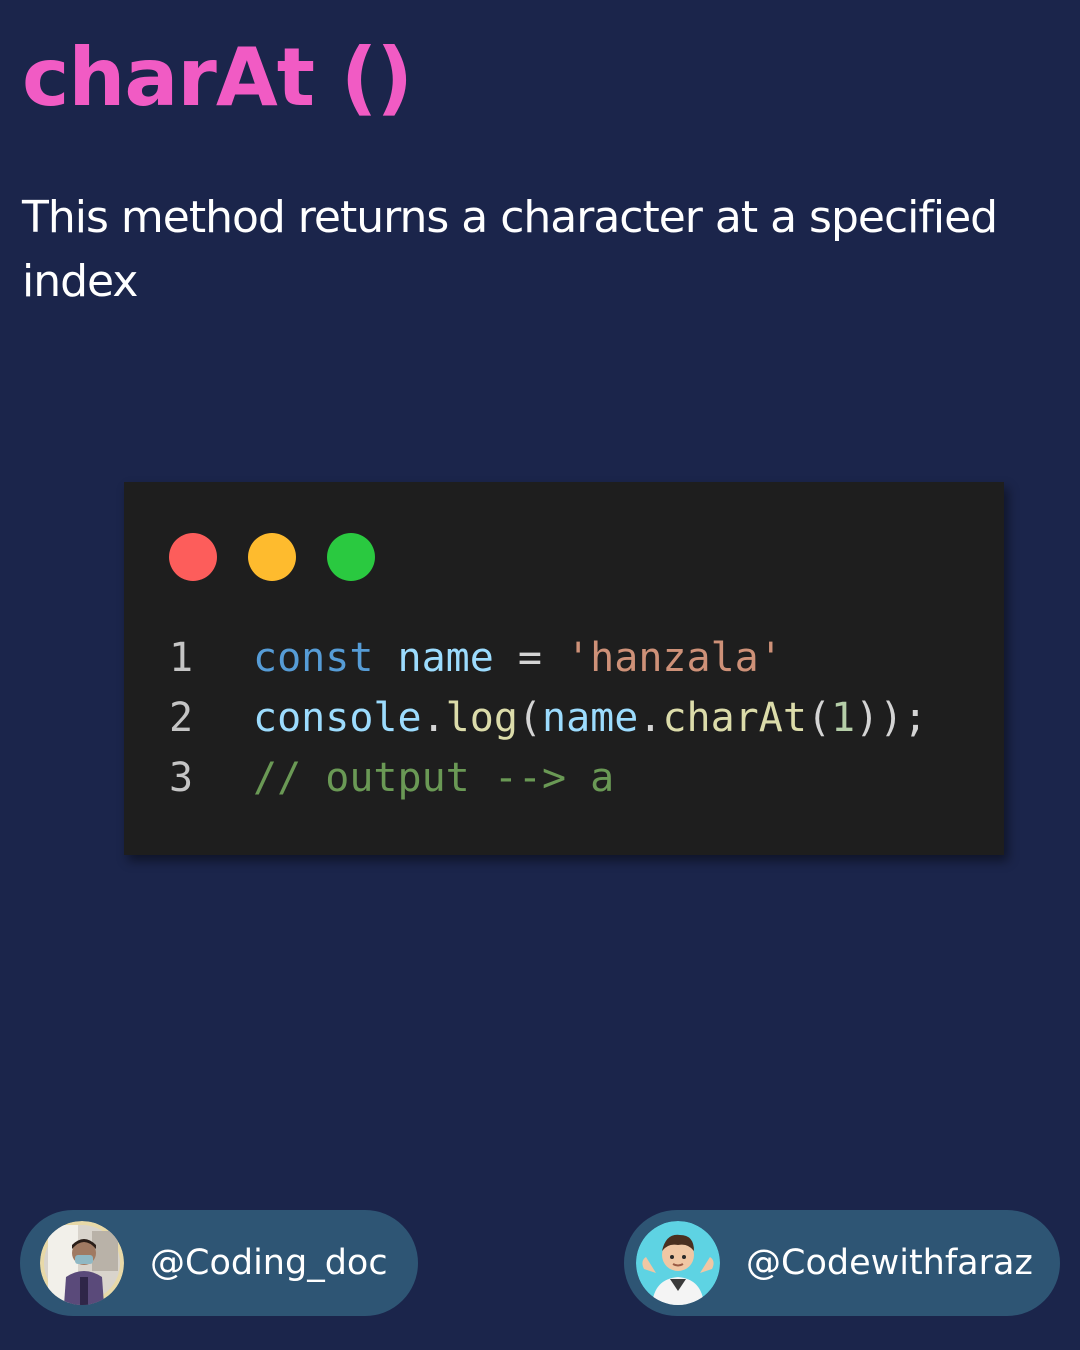 The image size is (1080, 1350). What do you see at coordinates (843, 718) in the screenshot?
I see `code-token: 1` at bounding box center [843, 718].